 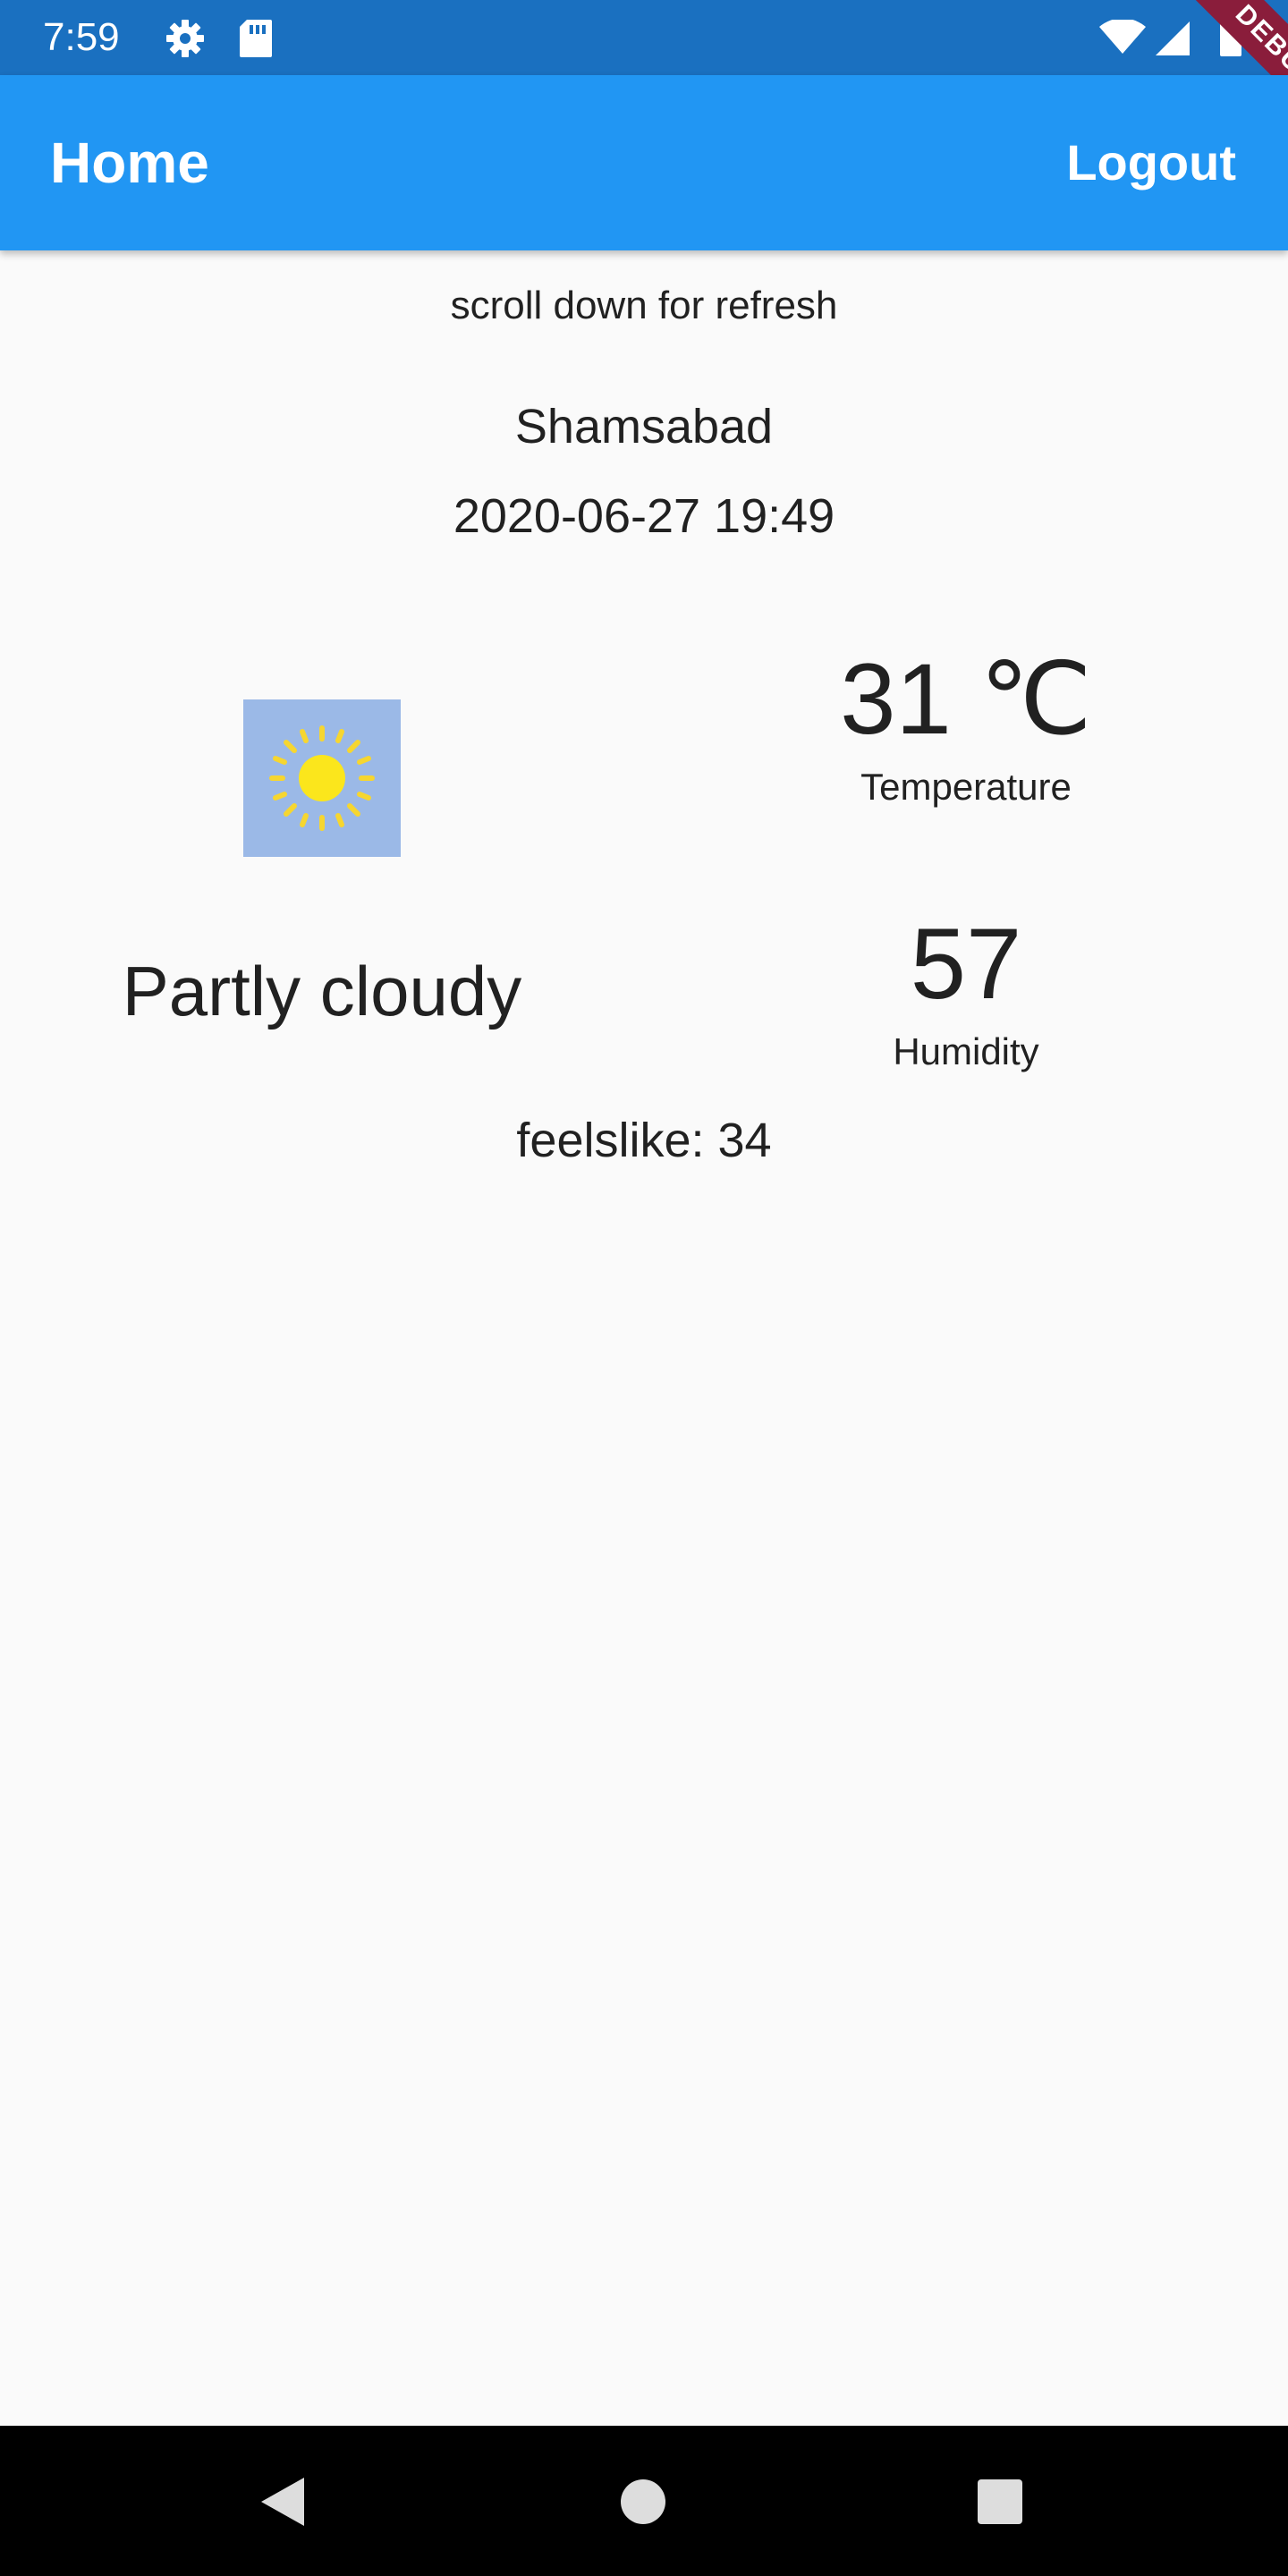 What do you see at coordinates (966, 1051) in the screenshot?
I see `humidity-label: Humidity` at bounding box center [966, 1051].